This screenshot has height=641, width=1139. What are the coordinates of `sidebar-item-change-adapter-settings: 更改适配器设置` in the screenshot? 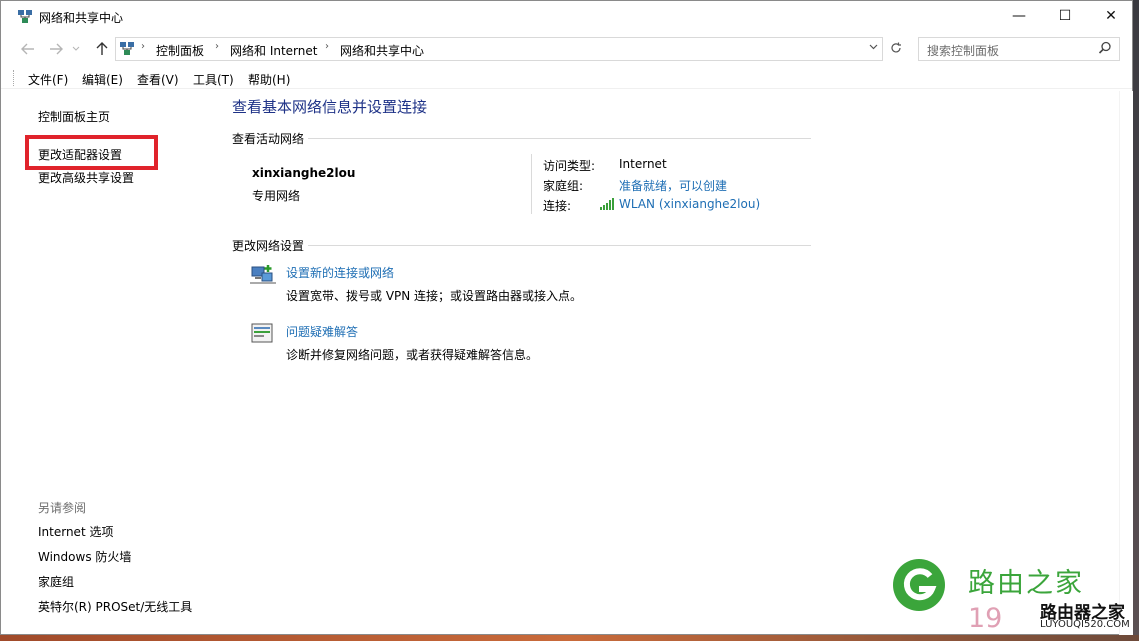 It's located at (91, 152).